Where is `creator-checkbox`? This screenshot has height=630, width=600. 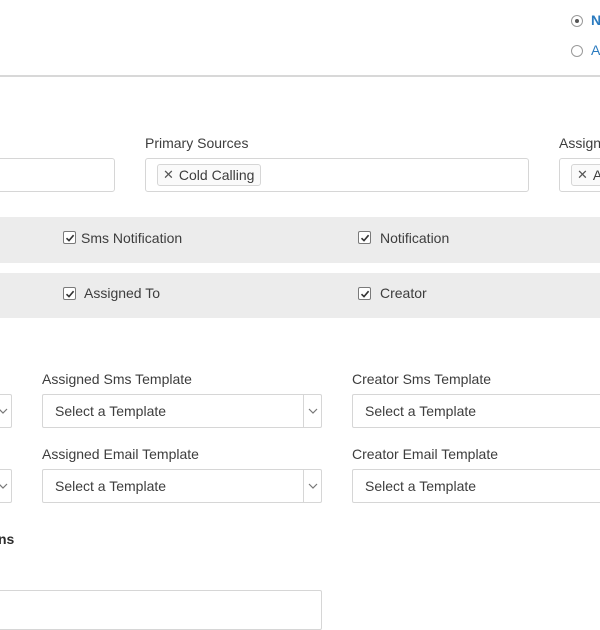
creator-checkbox is located at coordinates (364, 293).